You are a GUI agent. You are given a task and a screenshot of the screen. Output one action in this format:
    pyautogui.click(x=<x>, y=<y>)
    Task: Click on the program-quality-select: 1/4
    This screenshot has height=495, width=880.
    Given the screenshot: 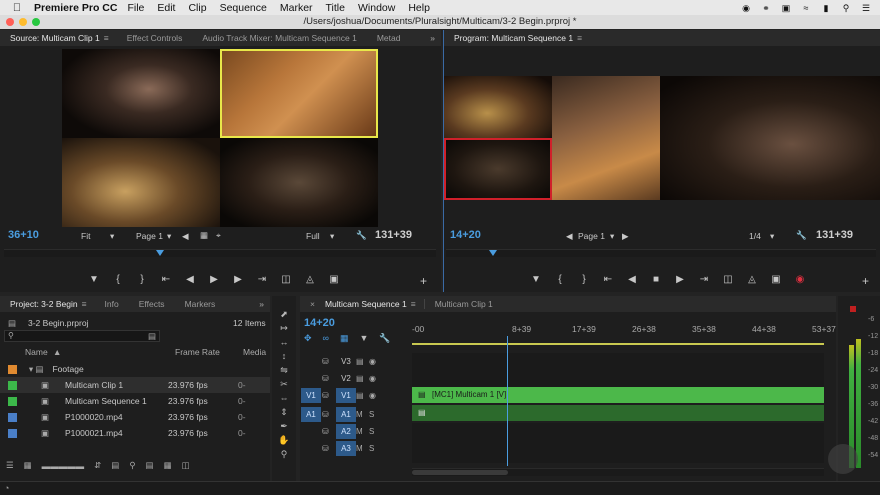 What is the action you would take?
    pyautogui.click(x=755, y=236)
    